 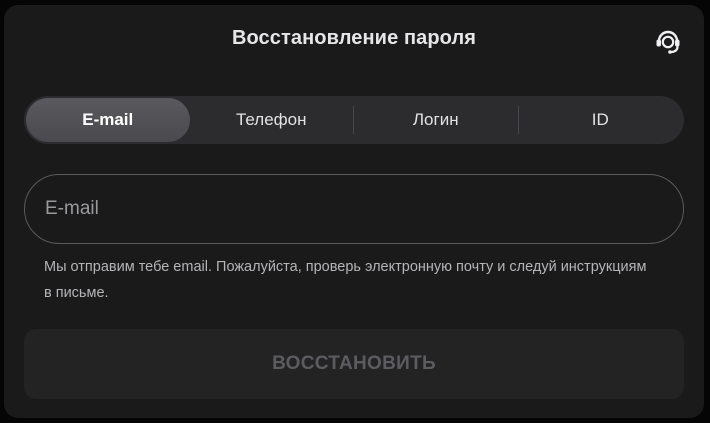 I want to click on modal-title: Восстановление пароля, so click(x=354, y=38).